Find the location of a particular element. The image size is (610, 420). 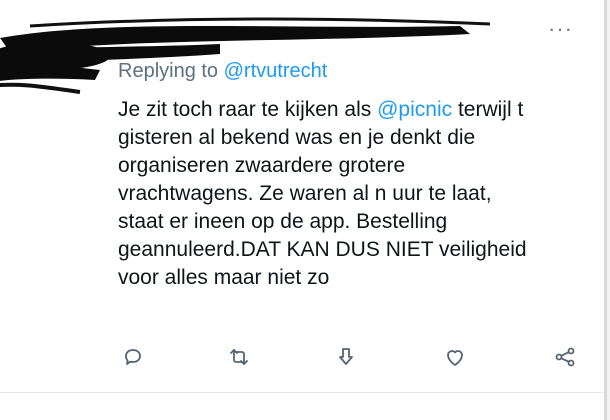

tweet-line: staat er ineen op de app. Bestelling is located at coordinates (283, 221).